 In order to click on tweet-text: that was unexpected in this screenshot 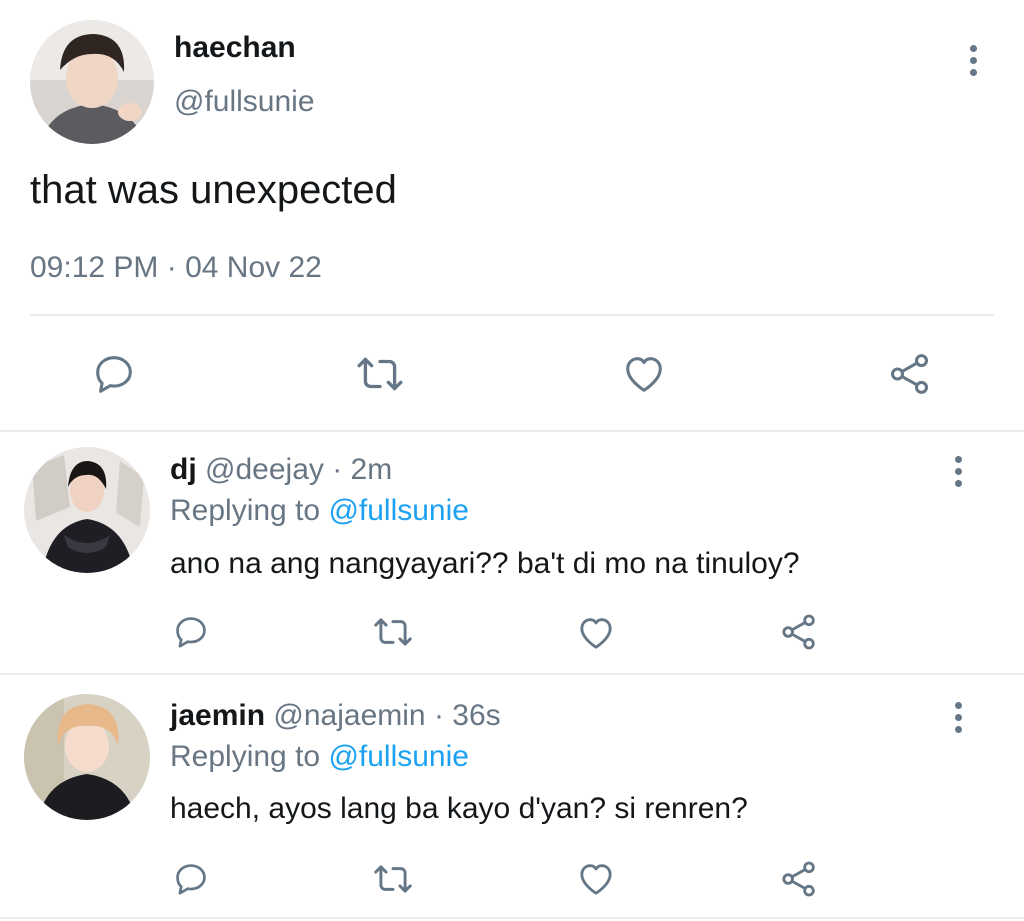, I will do `click(213, 190)`.